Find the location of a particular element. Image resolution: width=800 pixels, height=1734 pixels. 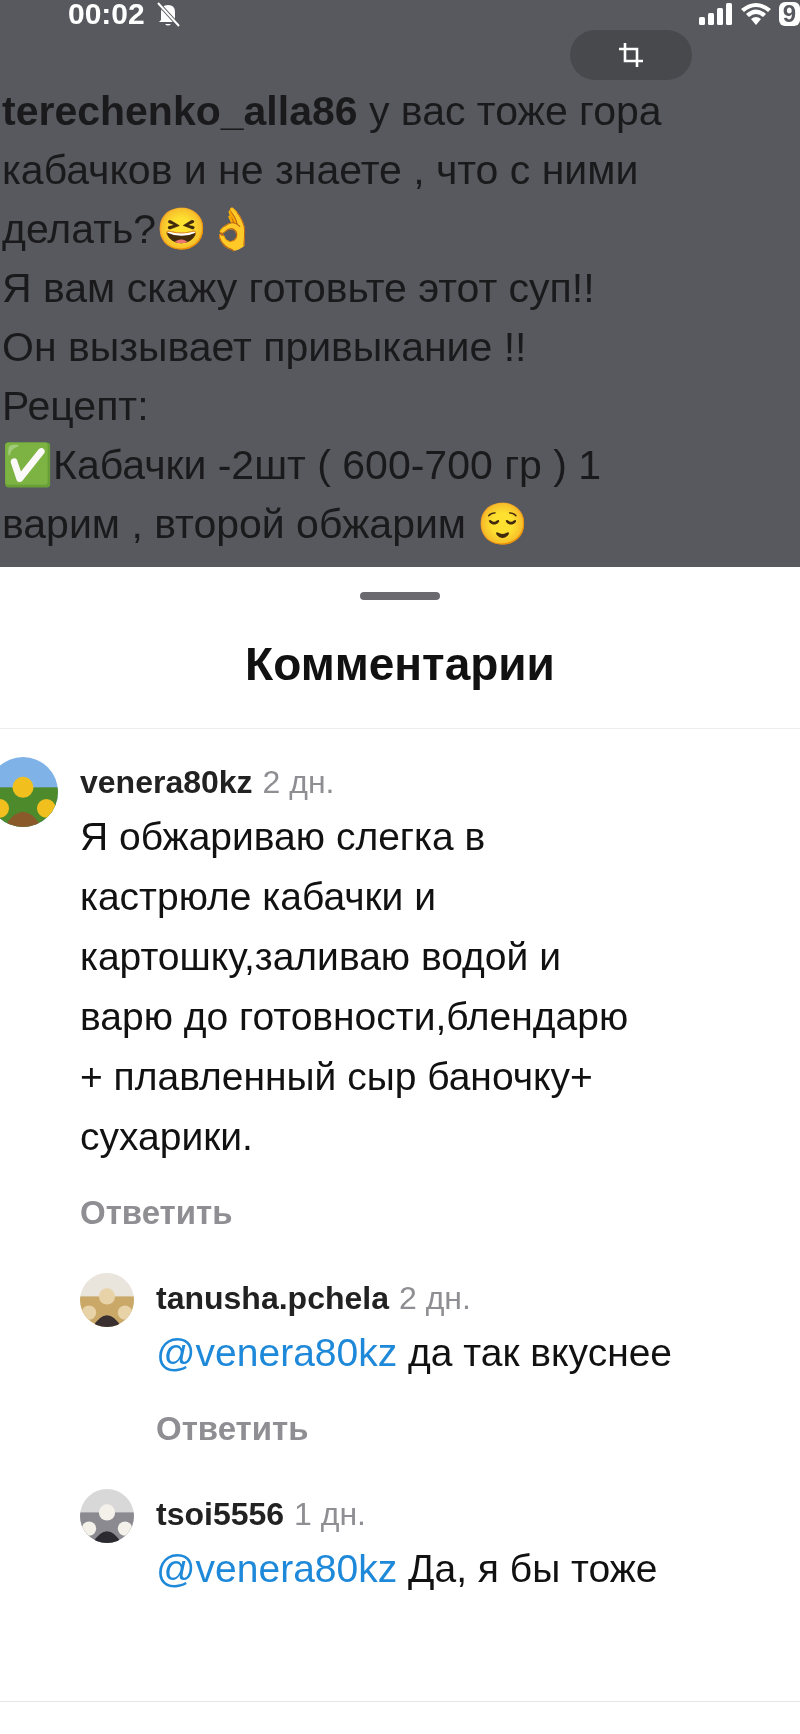

username: tsoi5556 is located at coordinates (220, 1514).